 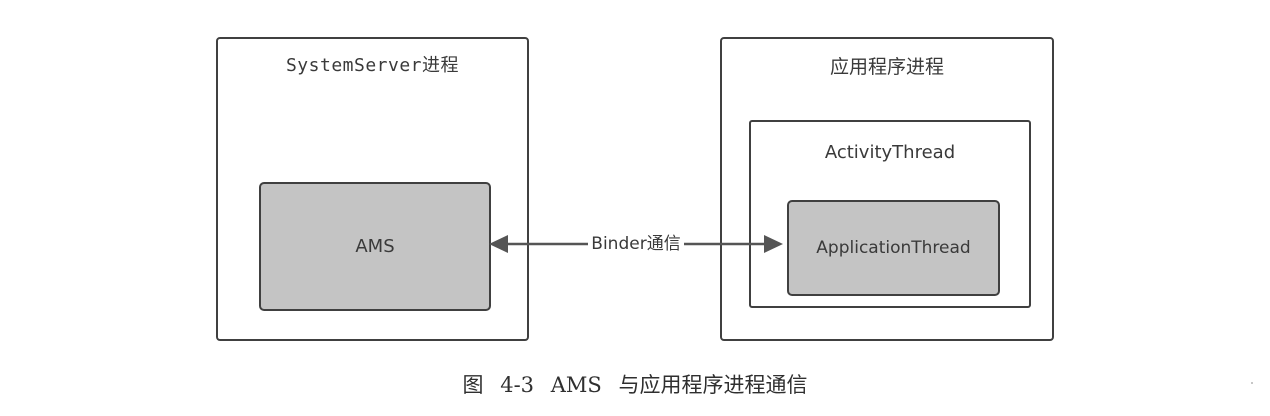 I want to click on left-arrowhead-icon, so click(x=498, y=244).